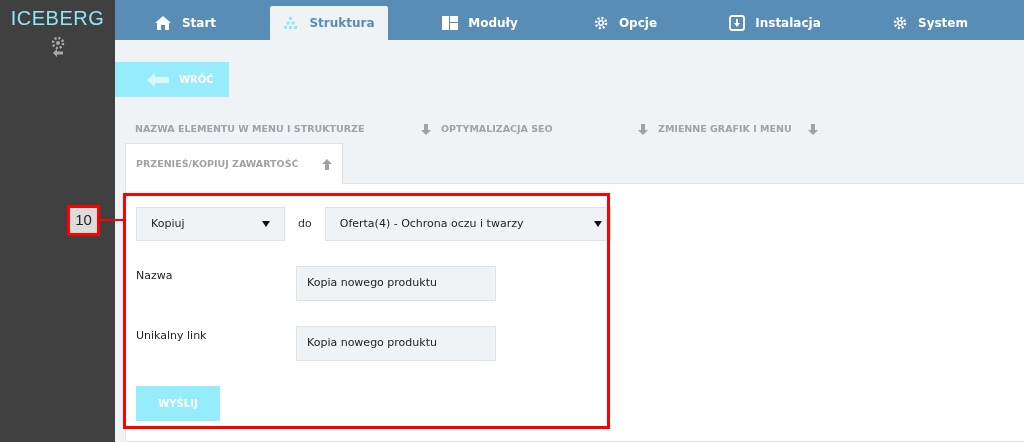  Describe the element at coordinates (305, 223) in the screenshot. I see `connector-label: do` at that location.